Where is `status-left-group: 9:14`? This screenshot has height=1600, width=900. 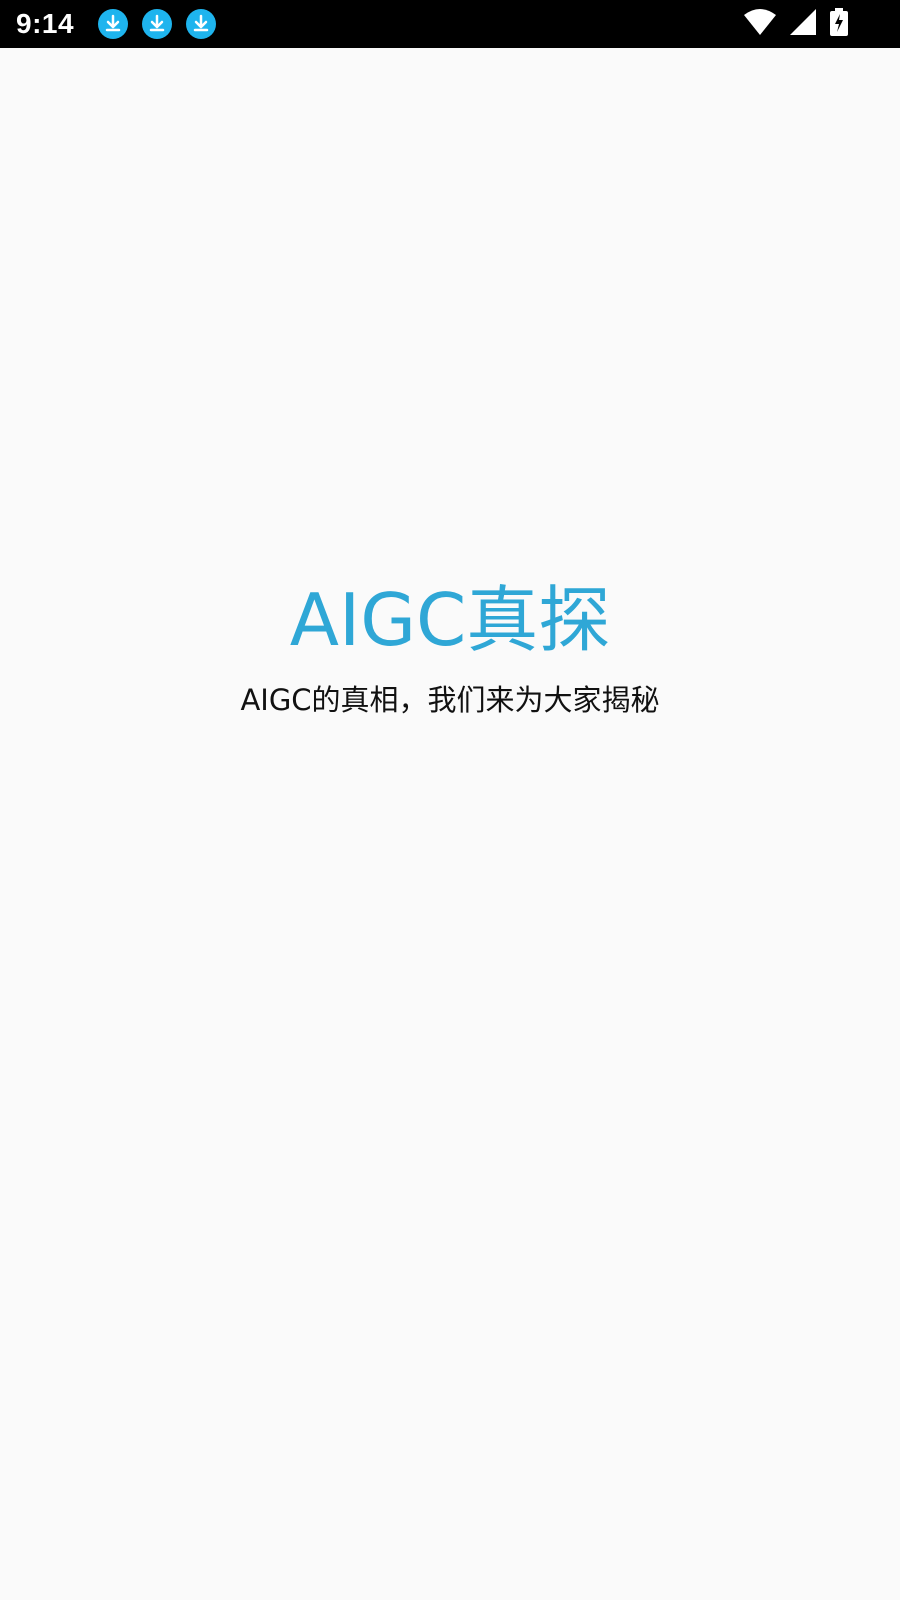
status-left-group: 9:14 is located at coordinates (116, 24).